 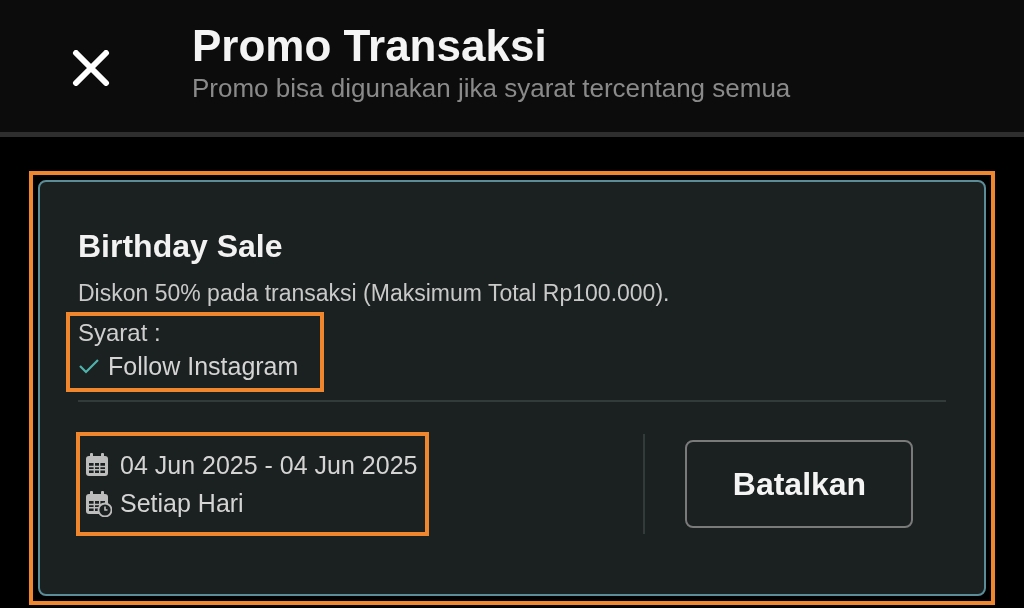 I want to click on promo-period: 04 Jun 2025 - 04 Jun 2025, so click(x=269, y=465).